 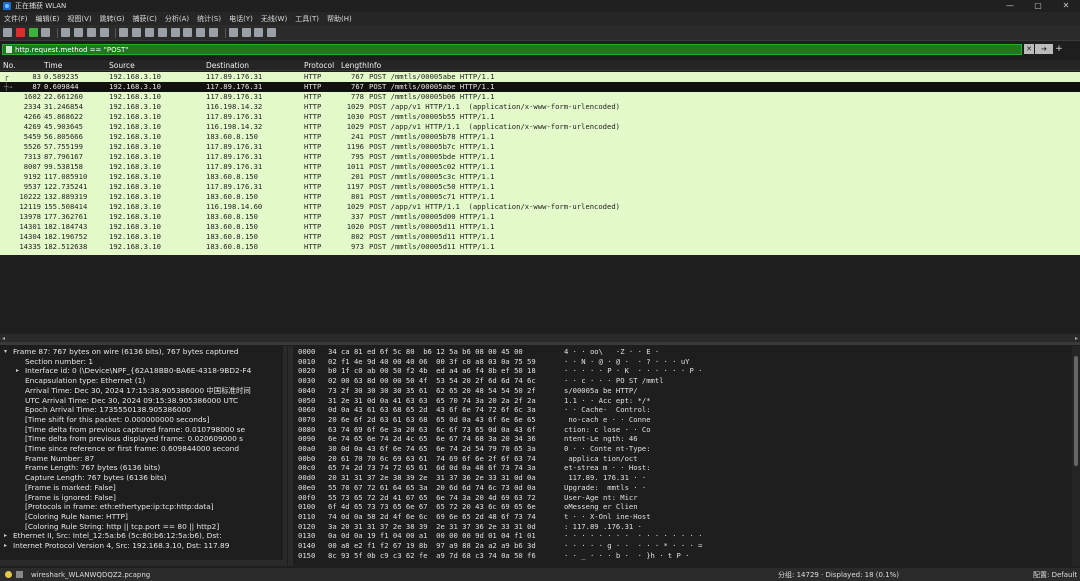 I want to click on col-time: Time, so click(x=53, y=65).